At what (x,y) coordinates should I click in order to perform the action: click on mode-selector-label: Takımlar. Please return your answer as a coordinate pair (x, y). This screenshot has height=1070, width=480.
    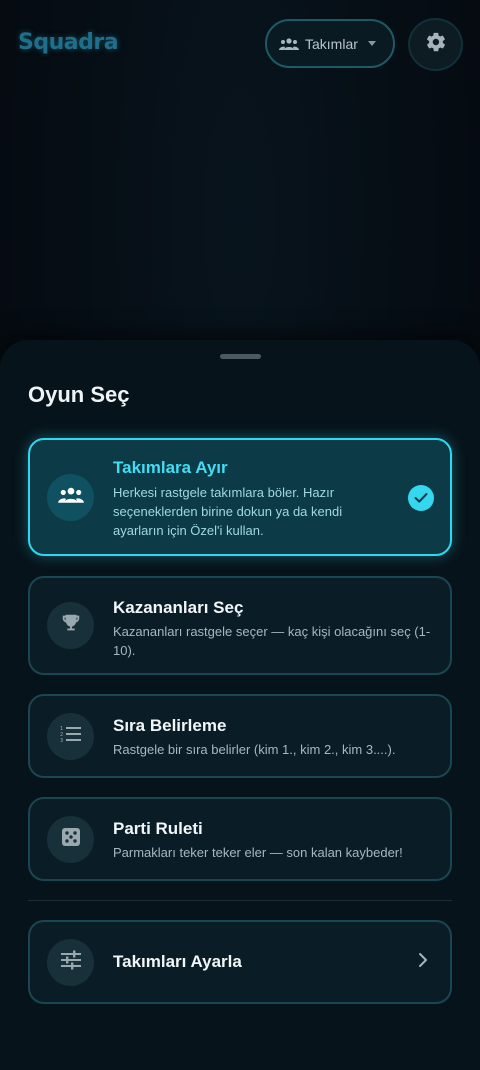
    Looking at the image, I should click on (331, 43).